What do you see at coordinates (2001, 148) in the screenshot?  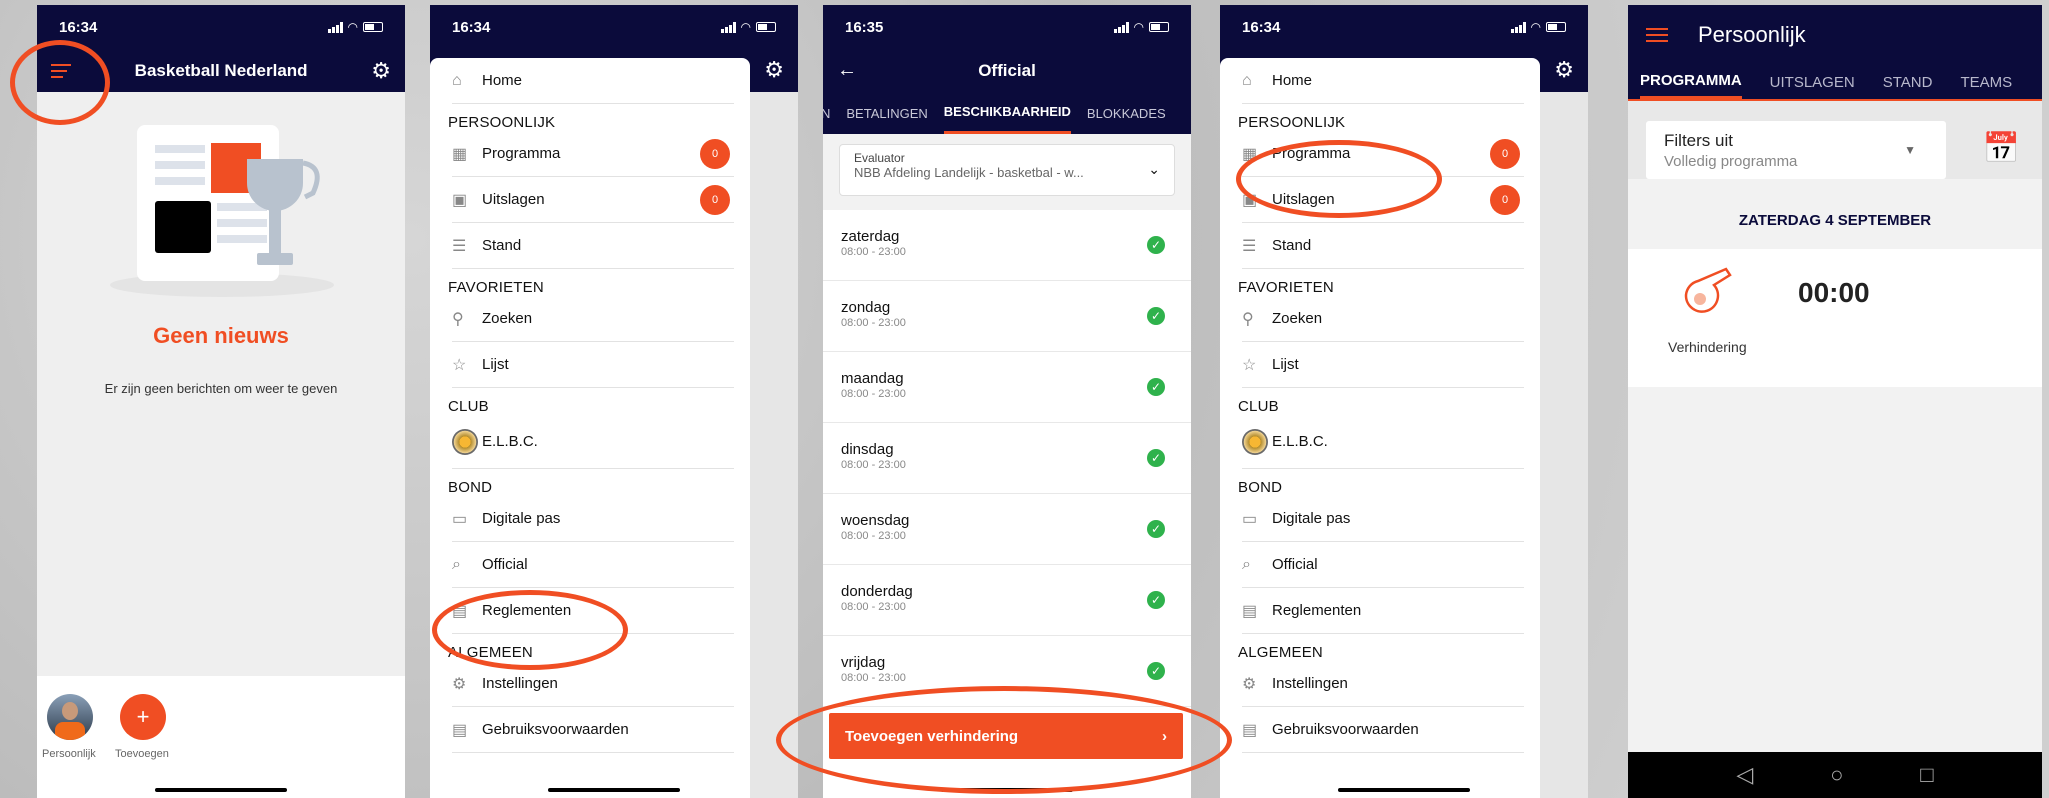 I see `calendar-sync-icon: 📅` at bounding box center [2001, 148].